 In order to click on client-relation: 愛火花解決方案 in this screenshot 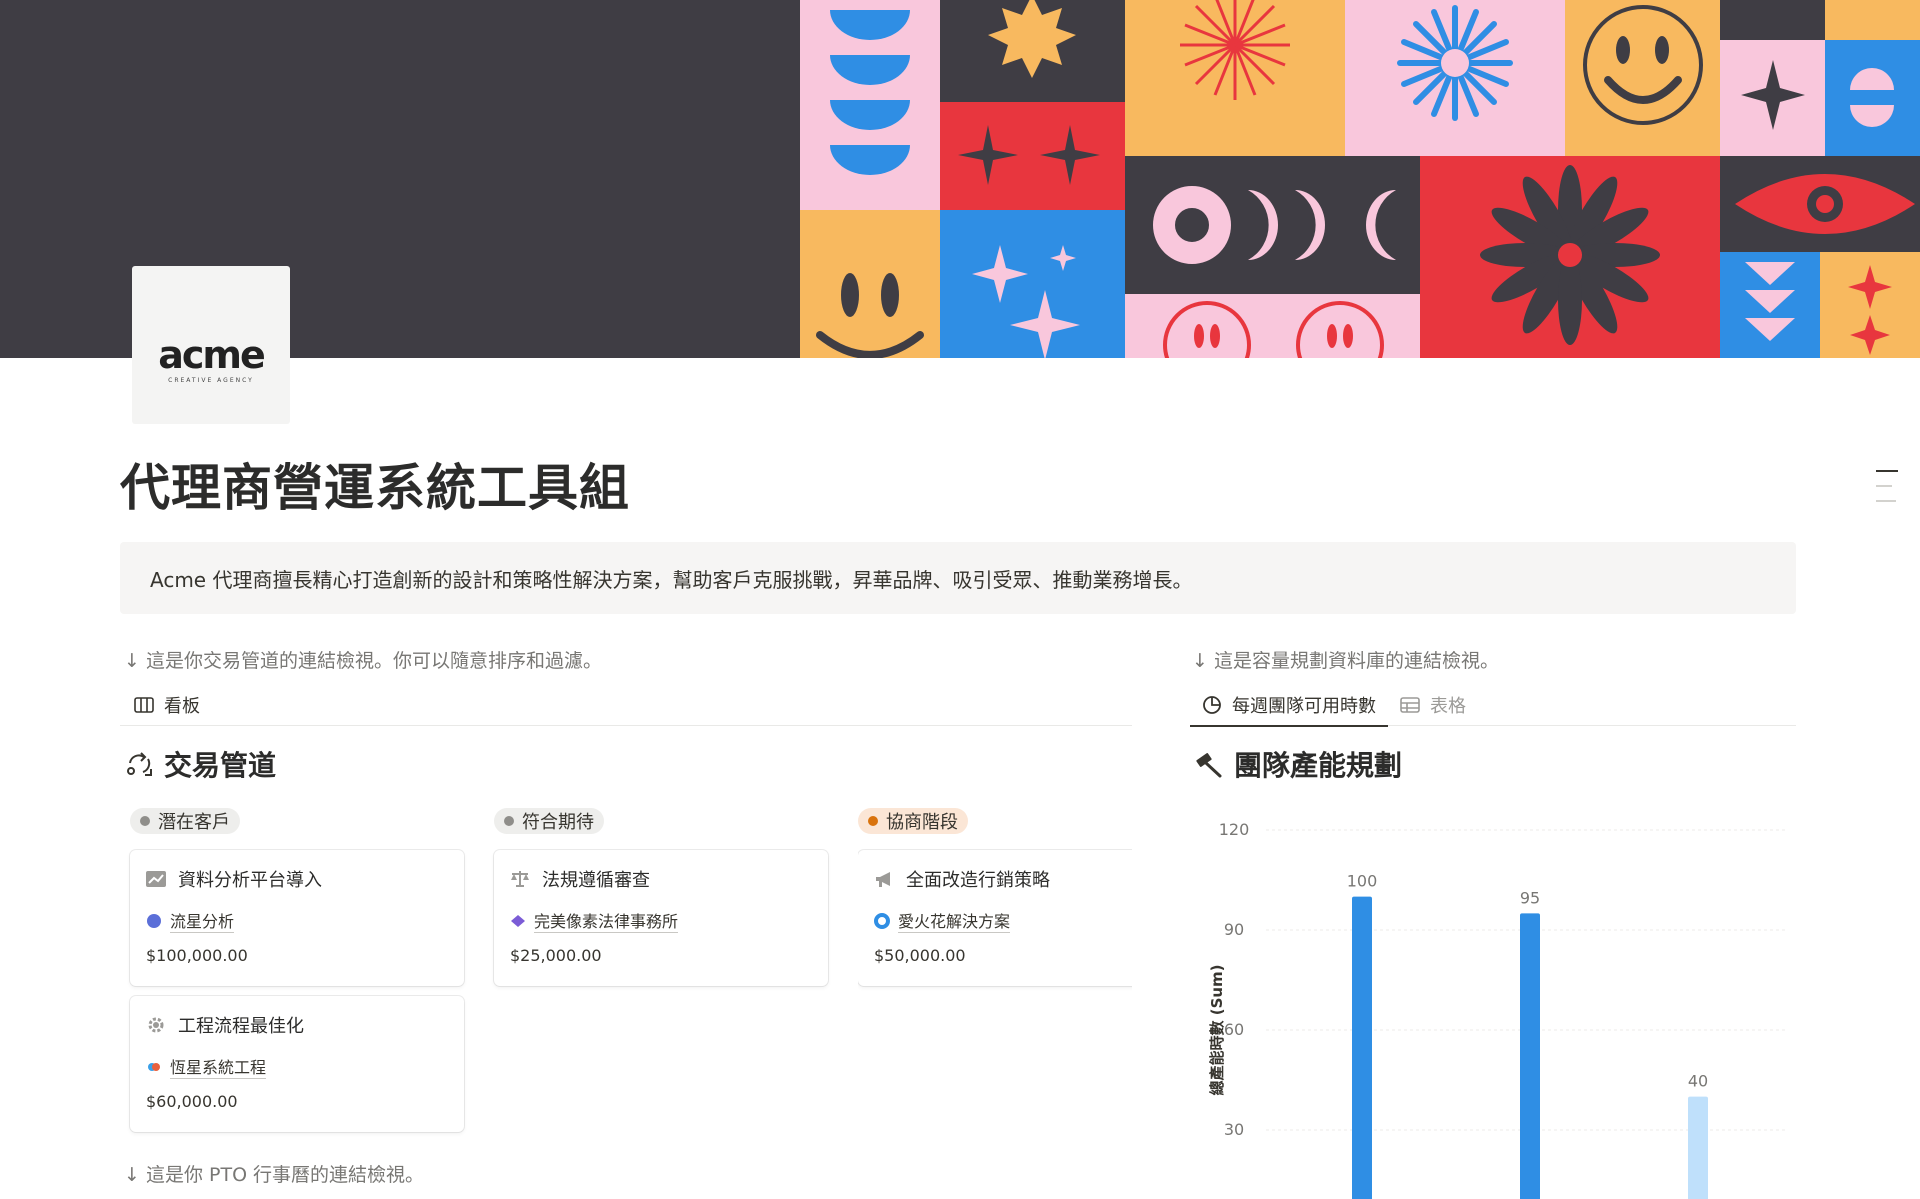, I will do `click(942, 920)`.